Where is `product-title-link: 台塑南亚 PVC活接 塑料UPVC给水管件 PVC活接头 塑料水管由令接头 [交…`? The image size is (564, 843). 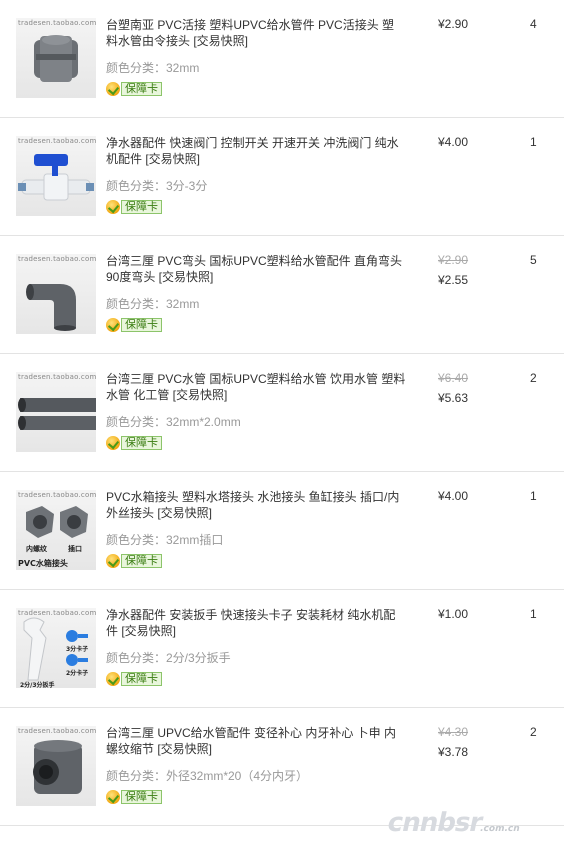 product-title-link: 台塑南亚 PVC活接 塑料UPVC给水管件 PVC活接头 塑料水管由令接头 [交… is located at coordinates (256, 33).